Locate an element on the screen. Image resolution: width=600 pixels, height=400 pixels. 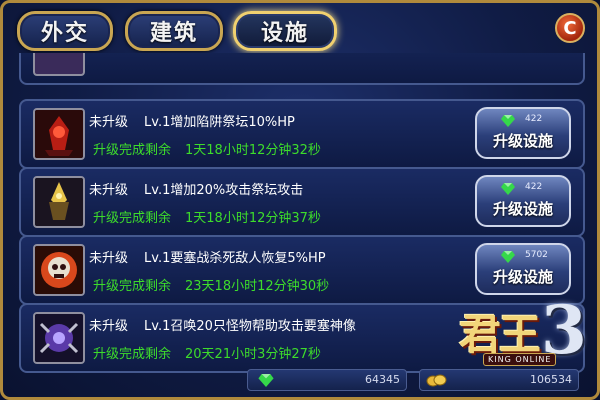
tab-diplomacy: 外交 is located at coordinates (65, 31).